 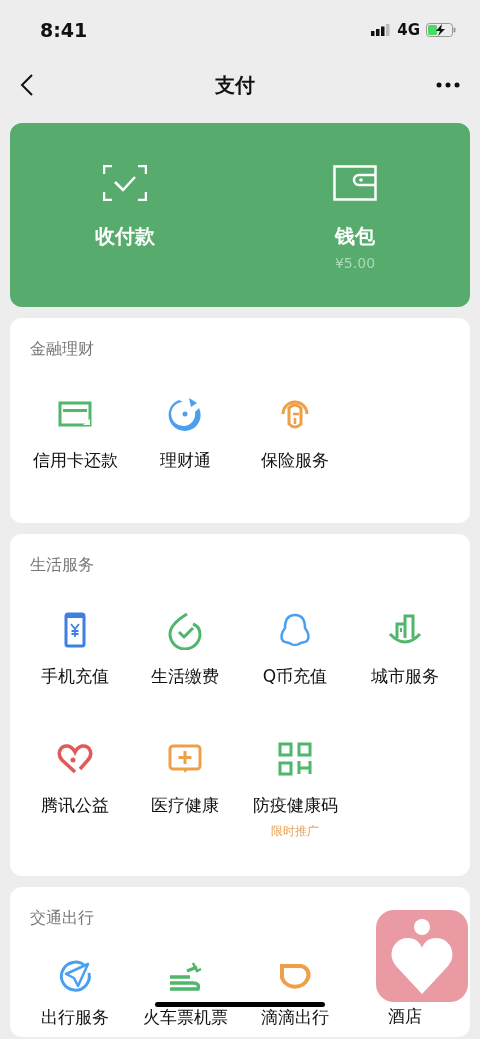 What do you see at coordinates (295, 806) in the screenshot?
I see `service-link: 防疫健康码` at bounding box center [295, 806].